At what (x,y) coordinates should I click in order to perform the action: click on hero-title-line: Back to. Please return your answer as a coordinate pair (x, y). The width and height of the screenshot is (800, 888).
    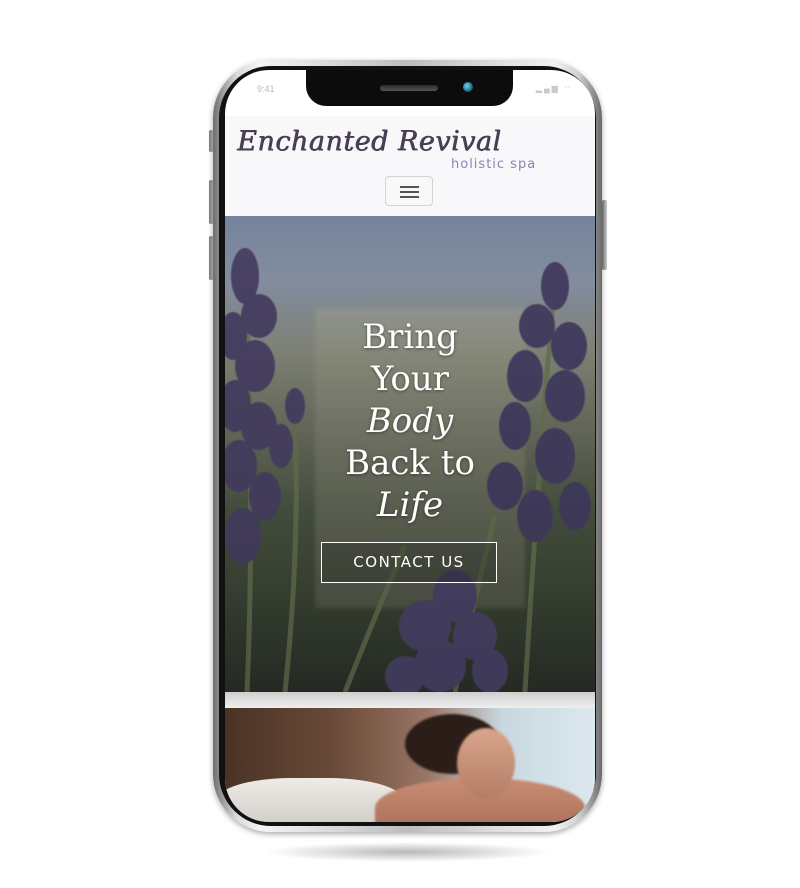
    Looking at the image, I should click on (410, 463).